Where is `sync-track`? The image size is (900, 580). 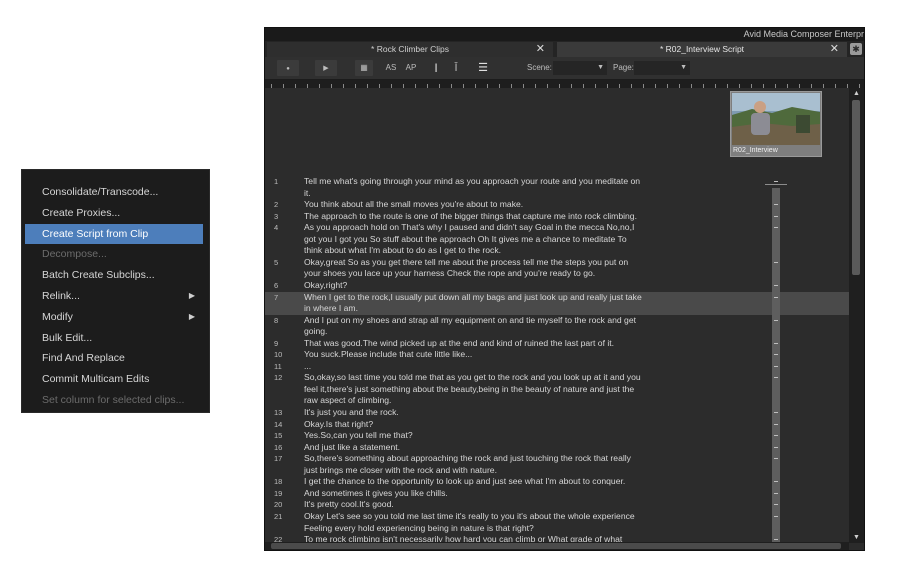
sync-track is located at coordinates (776, 362).